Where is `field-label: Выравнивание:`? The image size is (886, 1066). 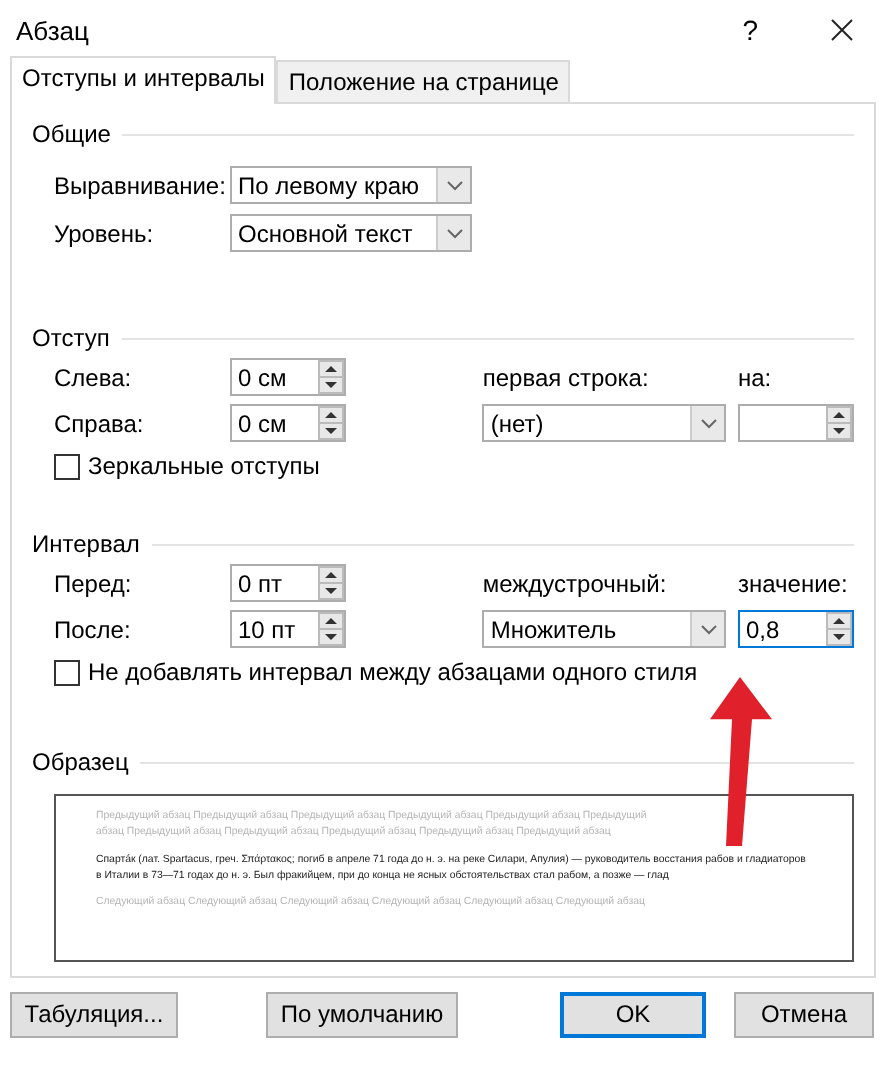
field-label: Выравнивание: is located at coordinates (141, 185).